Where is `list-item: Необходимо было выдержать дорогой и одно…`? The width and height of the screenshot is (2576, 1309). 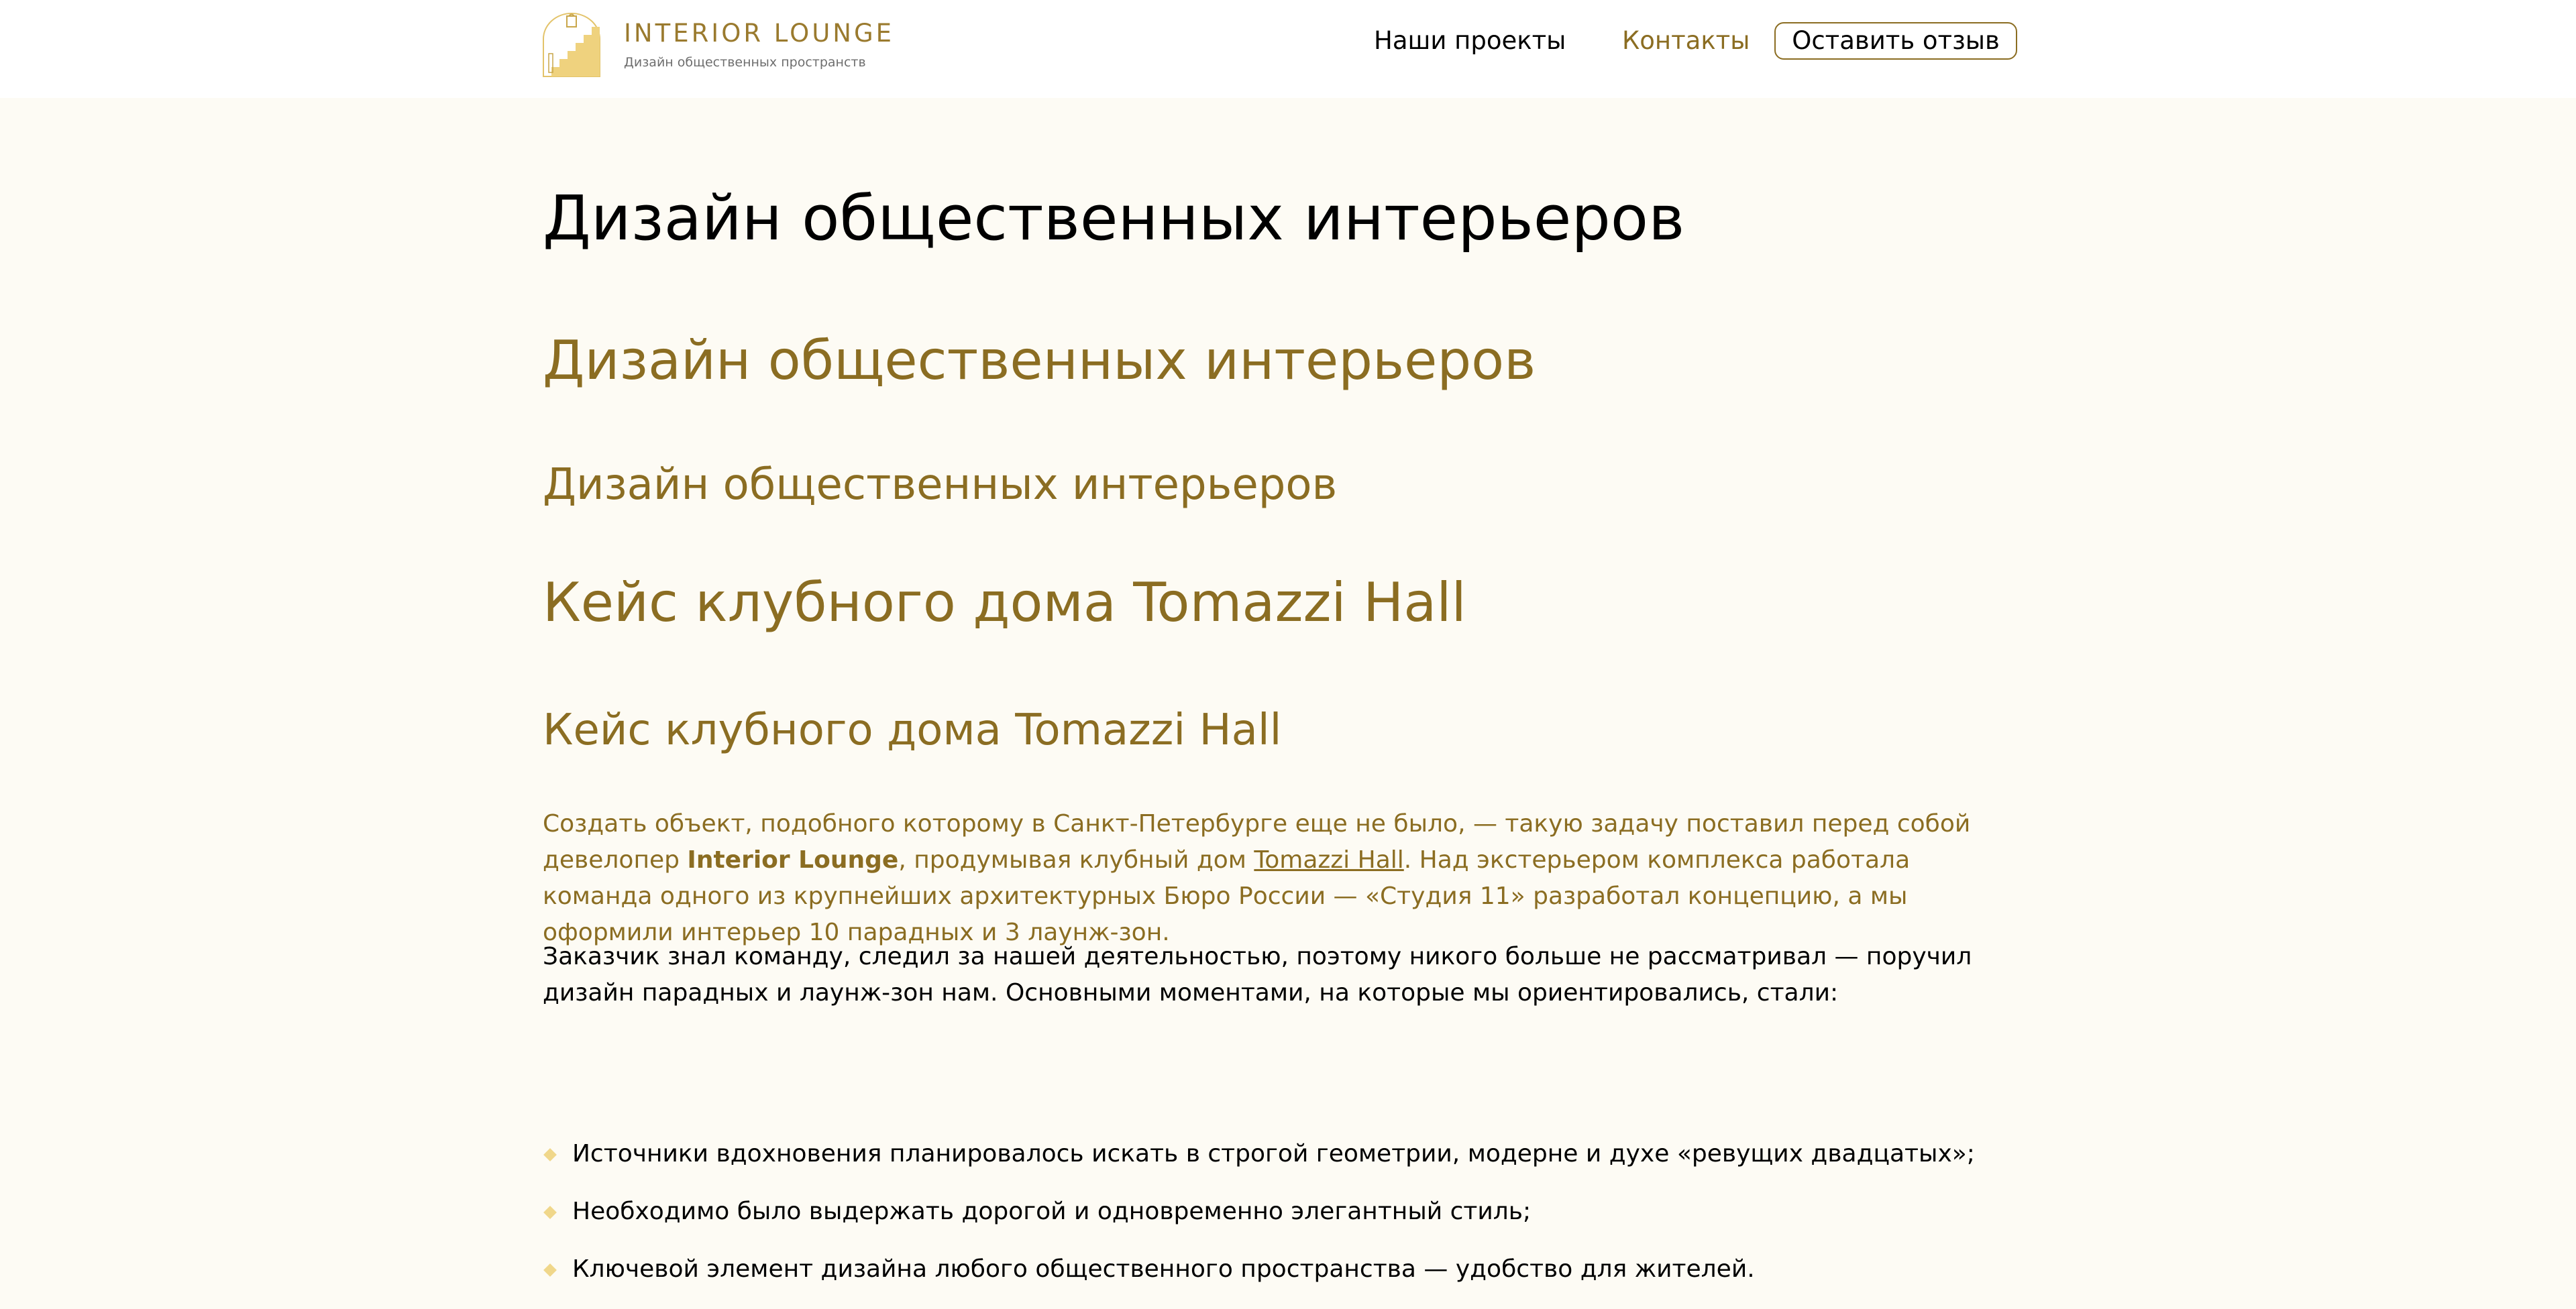
list-item: Необходимо было выдержать дорогой и одно… is located at coordinates (1284, 1223).